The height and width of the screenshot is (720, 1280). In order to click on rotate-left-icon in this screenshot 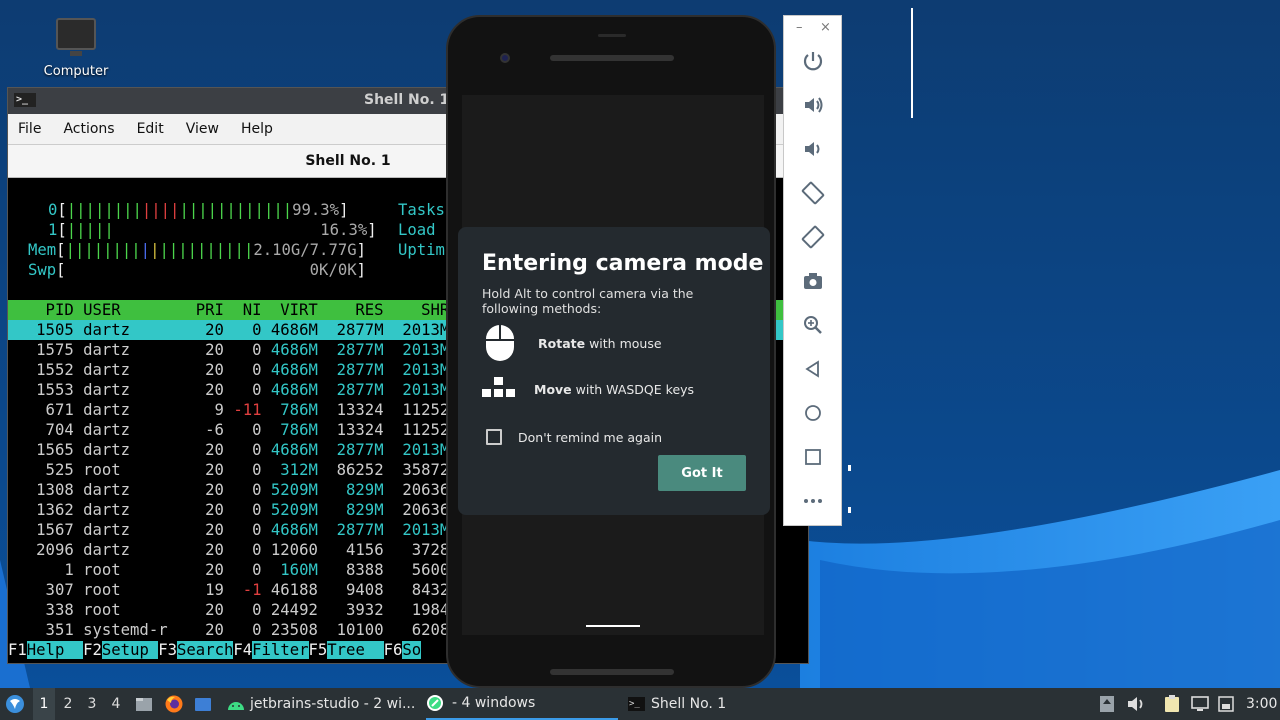, I will do `click(813, 193)`.